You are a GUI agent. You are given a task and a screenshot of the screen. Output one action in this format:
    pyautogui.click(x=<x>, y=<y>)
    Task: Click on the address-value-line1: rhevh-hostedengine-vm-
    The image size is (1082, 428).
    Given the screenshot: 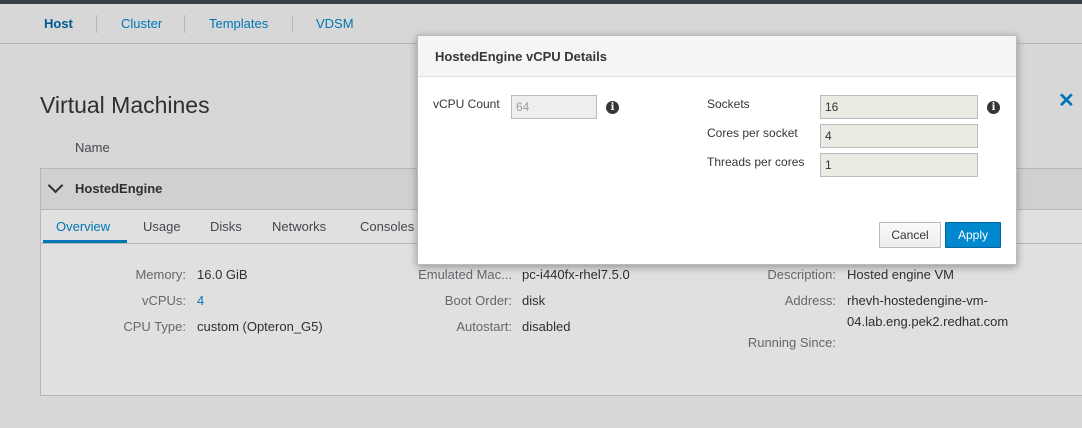 What is the action you would take?
    pyautogui.click(x=917, y=300)
    